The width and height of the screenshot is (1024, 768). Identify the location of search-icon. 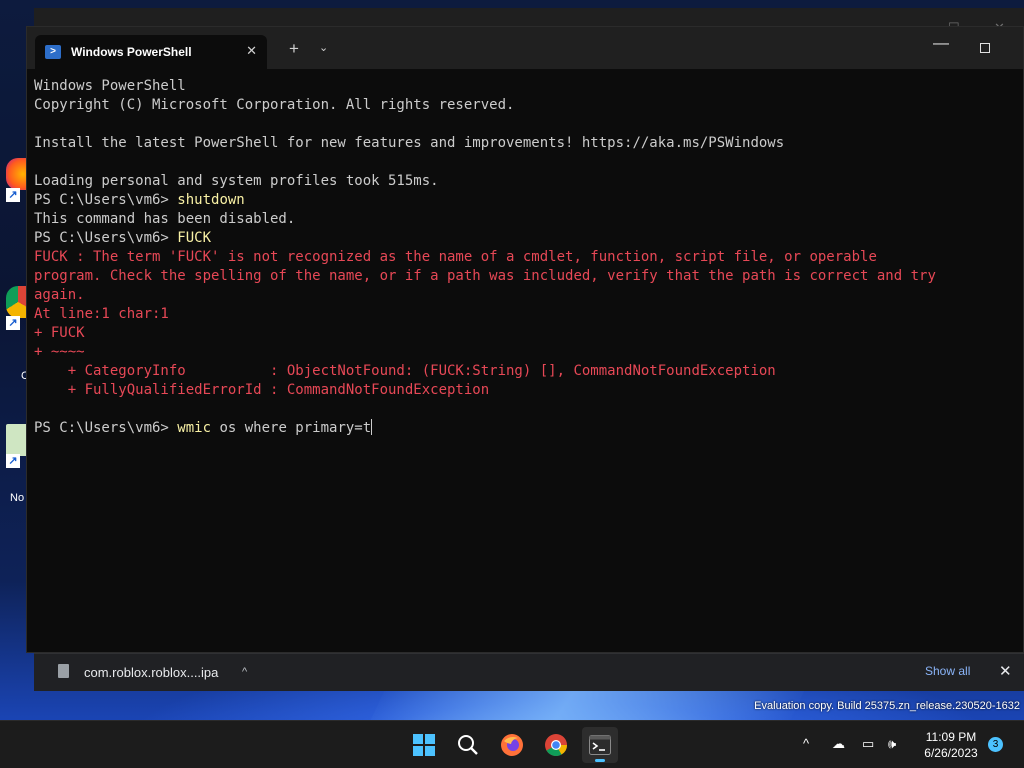
(468, 745).